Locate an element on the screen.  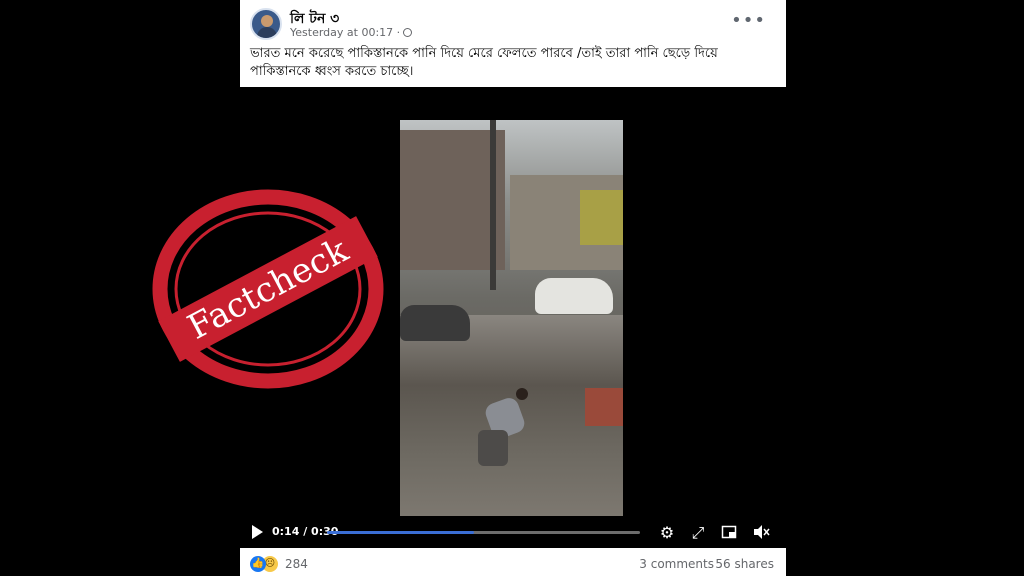
avatar-body is located at coordinates (267, 32).